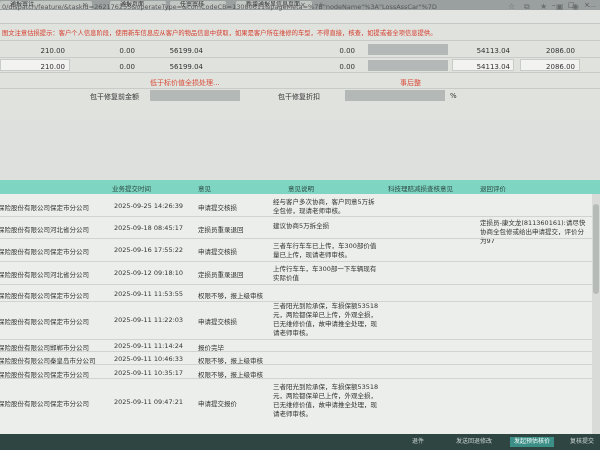  I want to click on repair-amount-label: 包干修复前金额, so click(114, 97).